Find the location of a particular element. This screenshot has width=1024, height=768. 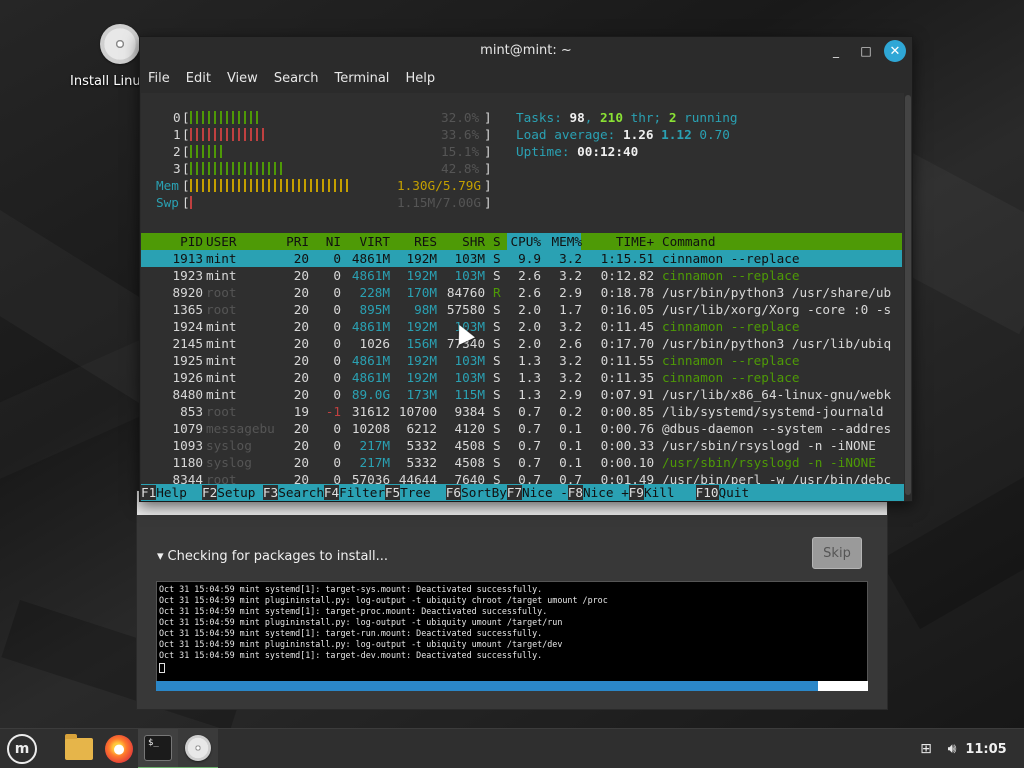

load-5: 1.12 is located at coordinates (676, 134).